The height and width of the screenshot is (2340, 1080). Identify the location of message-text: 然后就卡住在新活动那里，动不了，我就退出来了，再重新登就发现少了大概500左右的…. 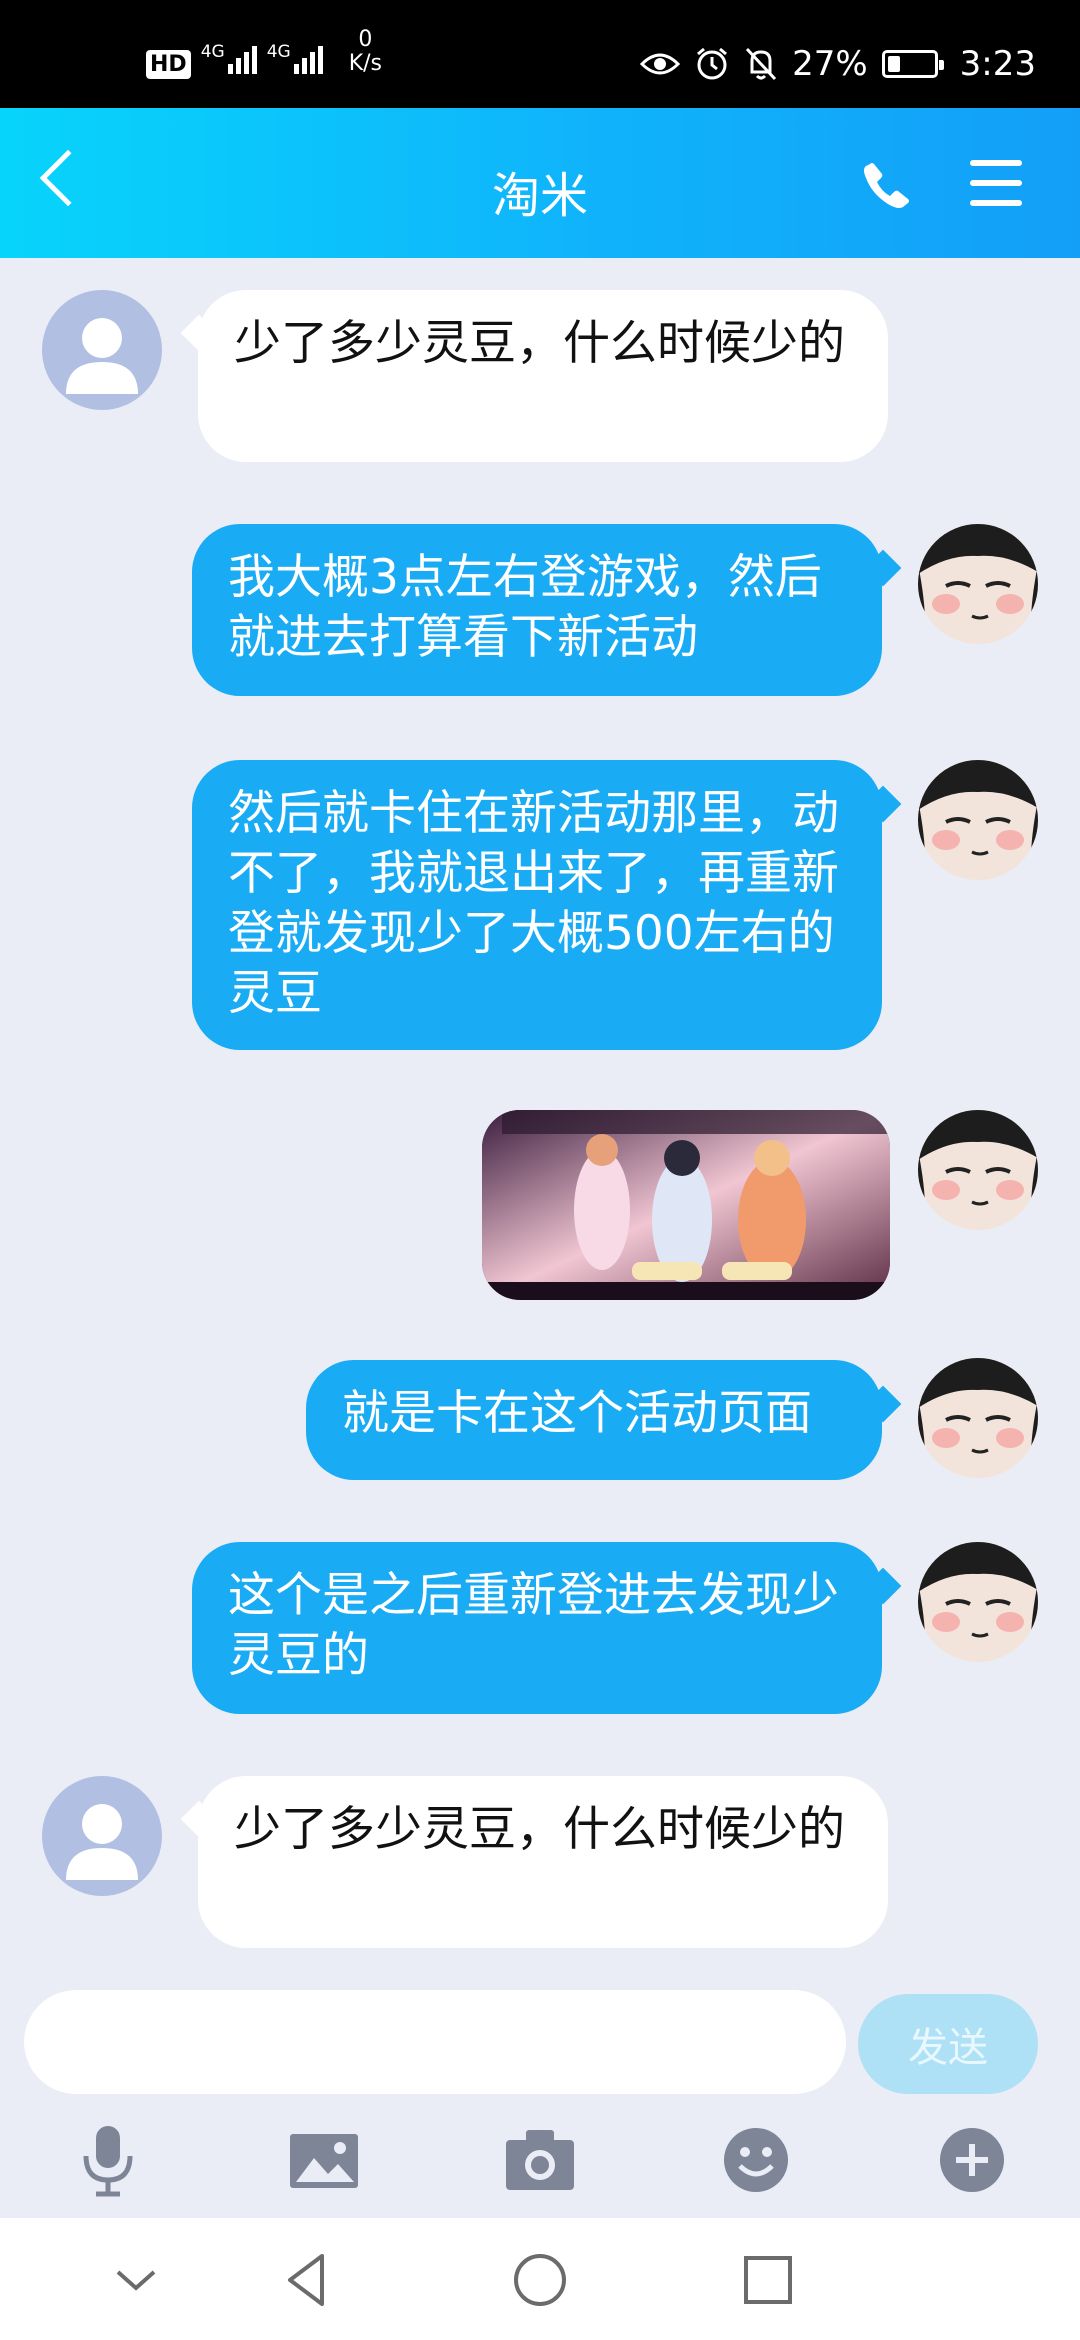
(533, 903).